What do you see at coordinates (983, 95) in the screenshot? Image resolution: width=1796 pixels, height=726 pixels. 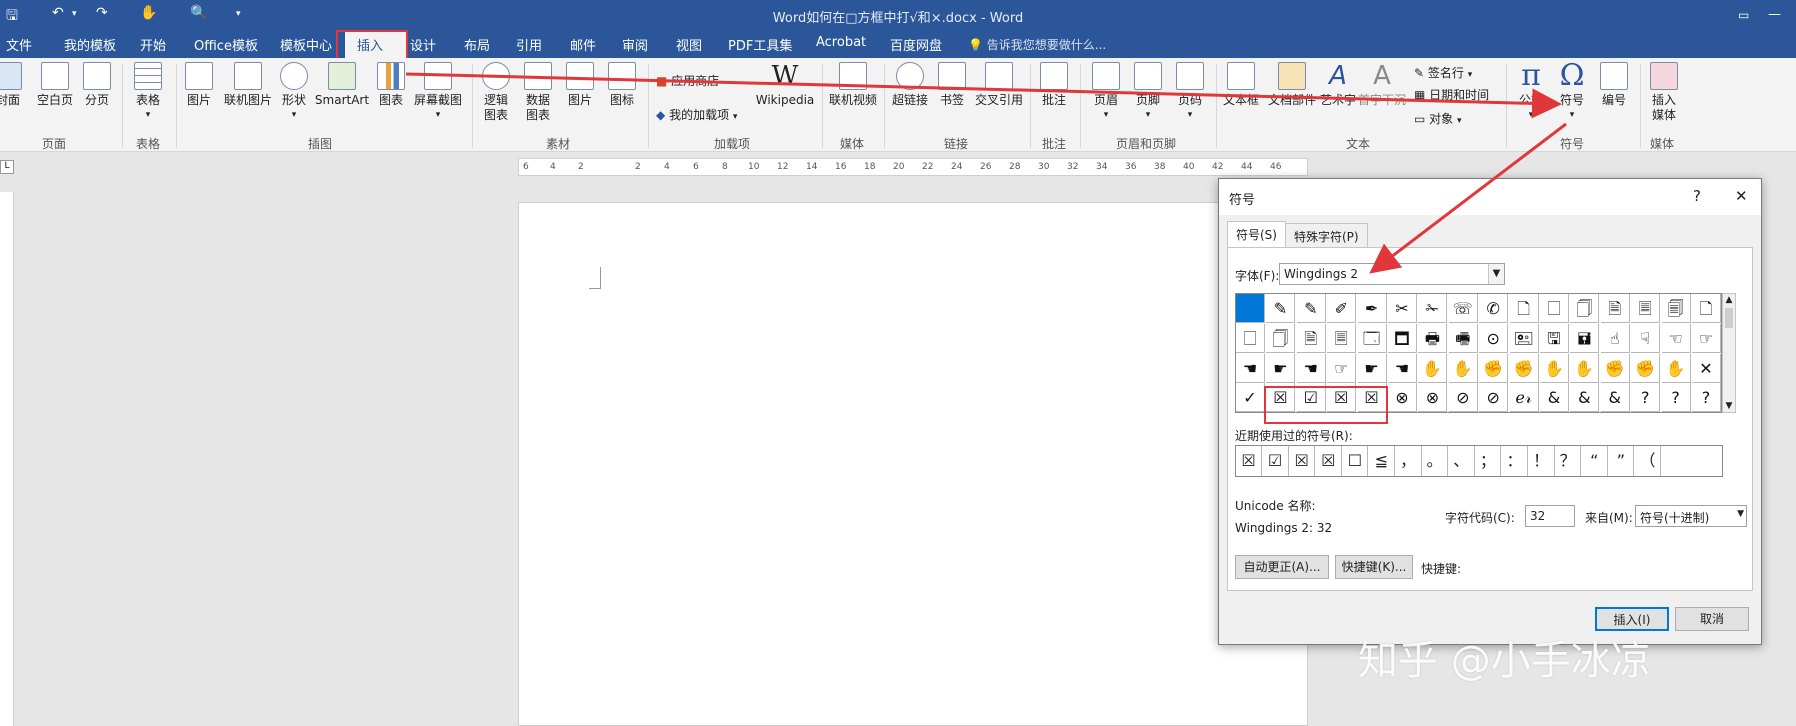 I see `arrow-insert-to-symbol` at bounding box center [983, 95].